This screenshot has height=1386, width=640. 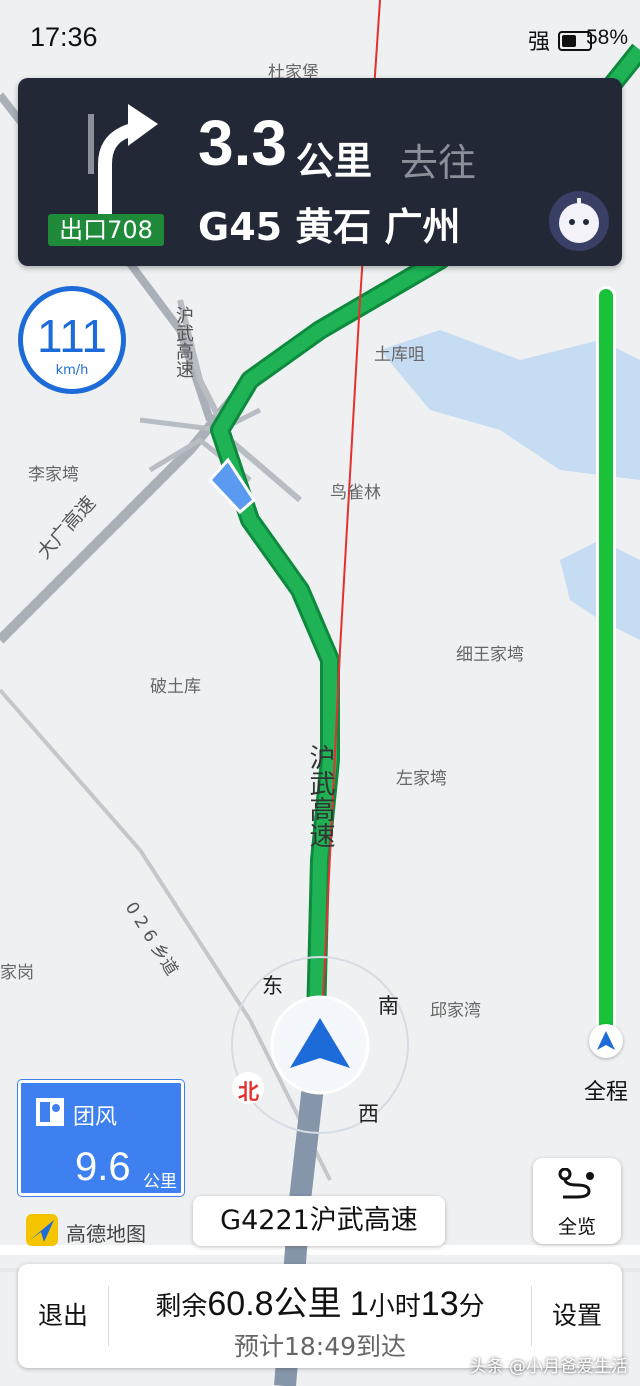 I want to click on sign-name: 团风, so click(x=95, y=1117).